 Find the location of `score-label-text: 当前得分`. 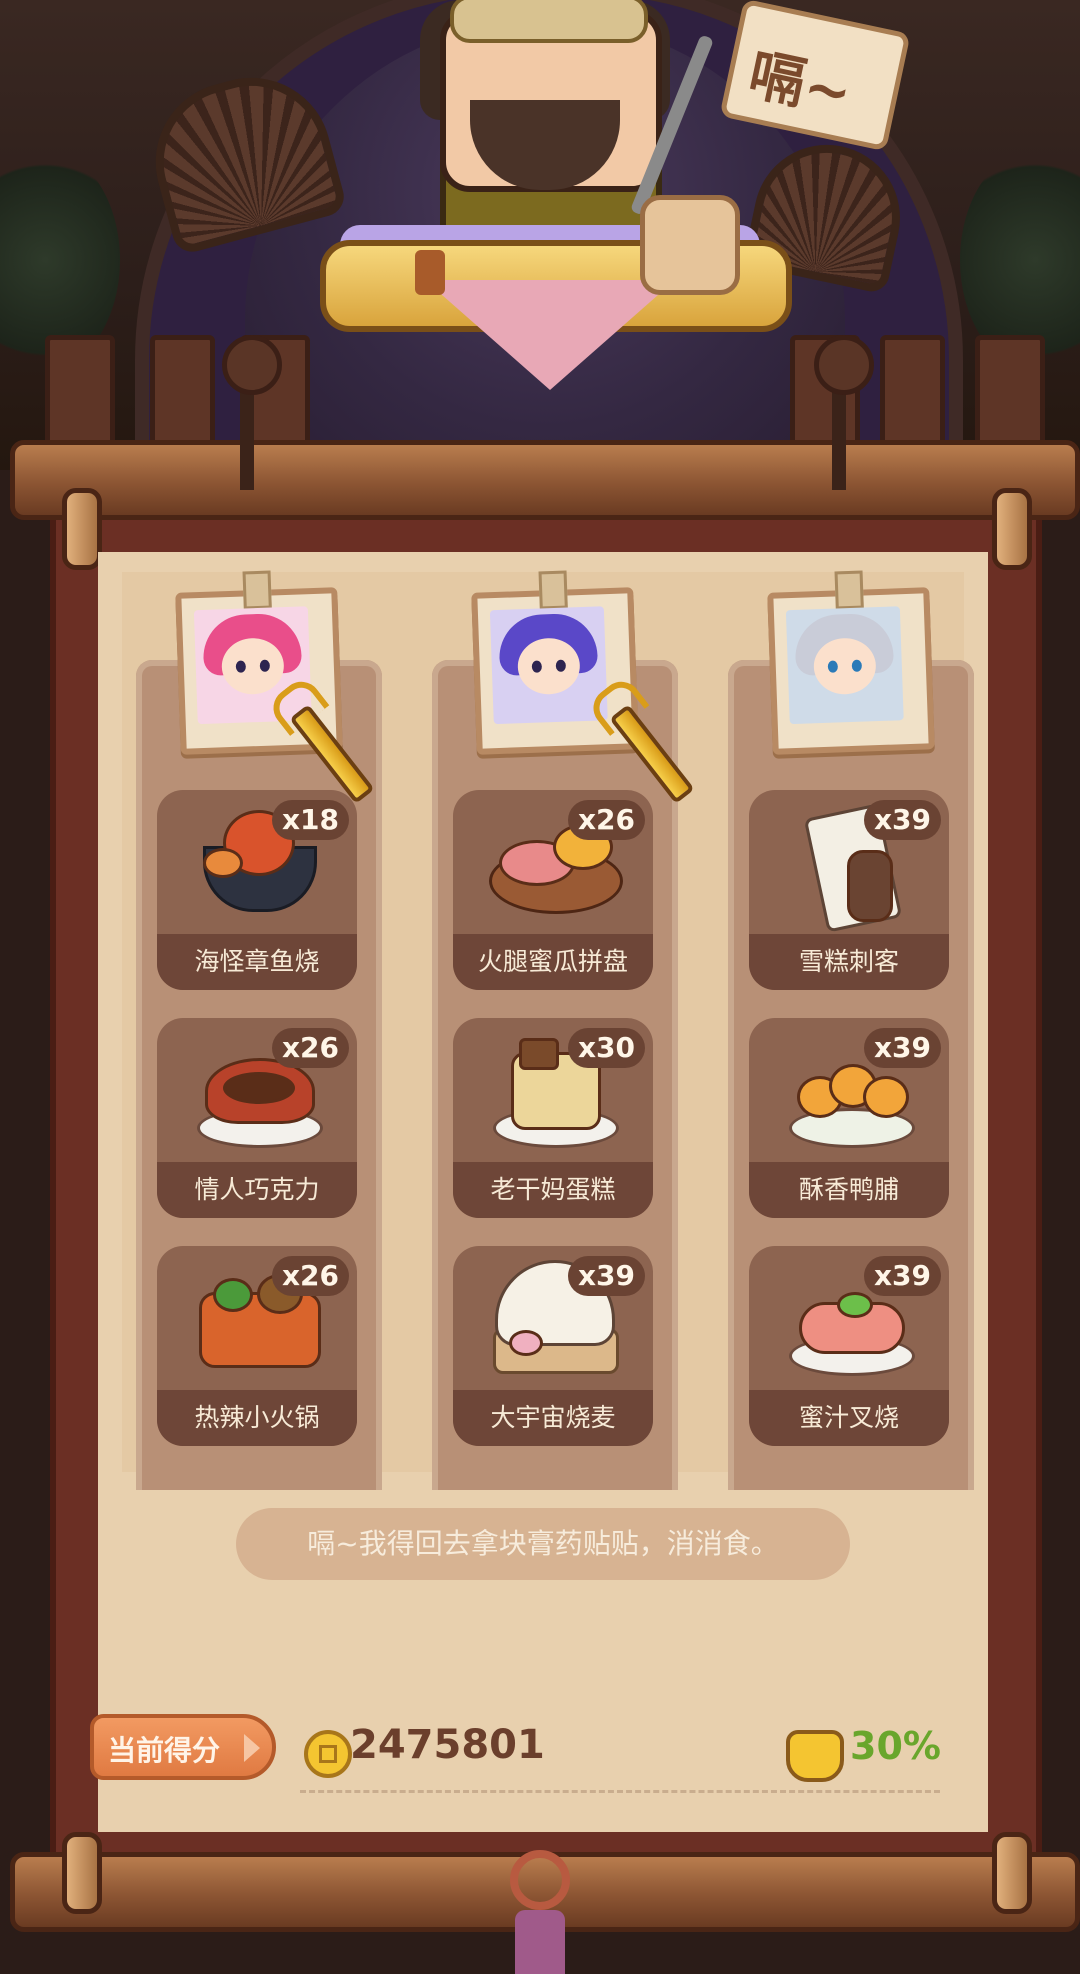

score-label-text: 当前得分 is located at coordinates (164, 1750).